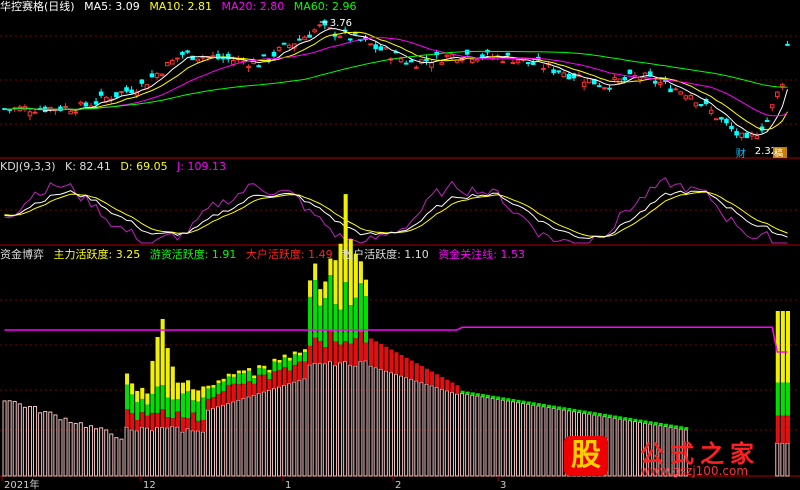 This screenshot has height=490, width=800. I want to click on kdj-k-line, so click(396, 215).